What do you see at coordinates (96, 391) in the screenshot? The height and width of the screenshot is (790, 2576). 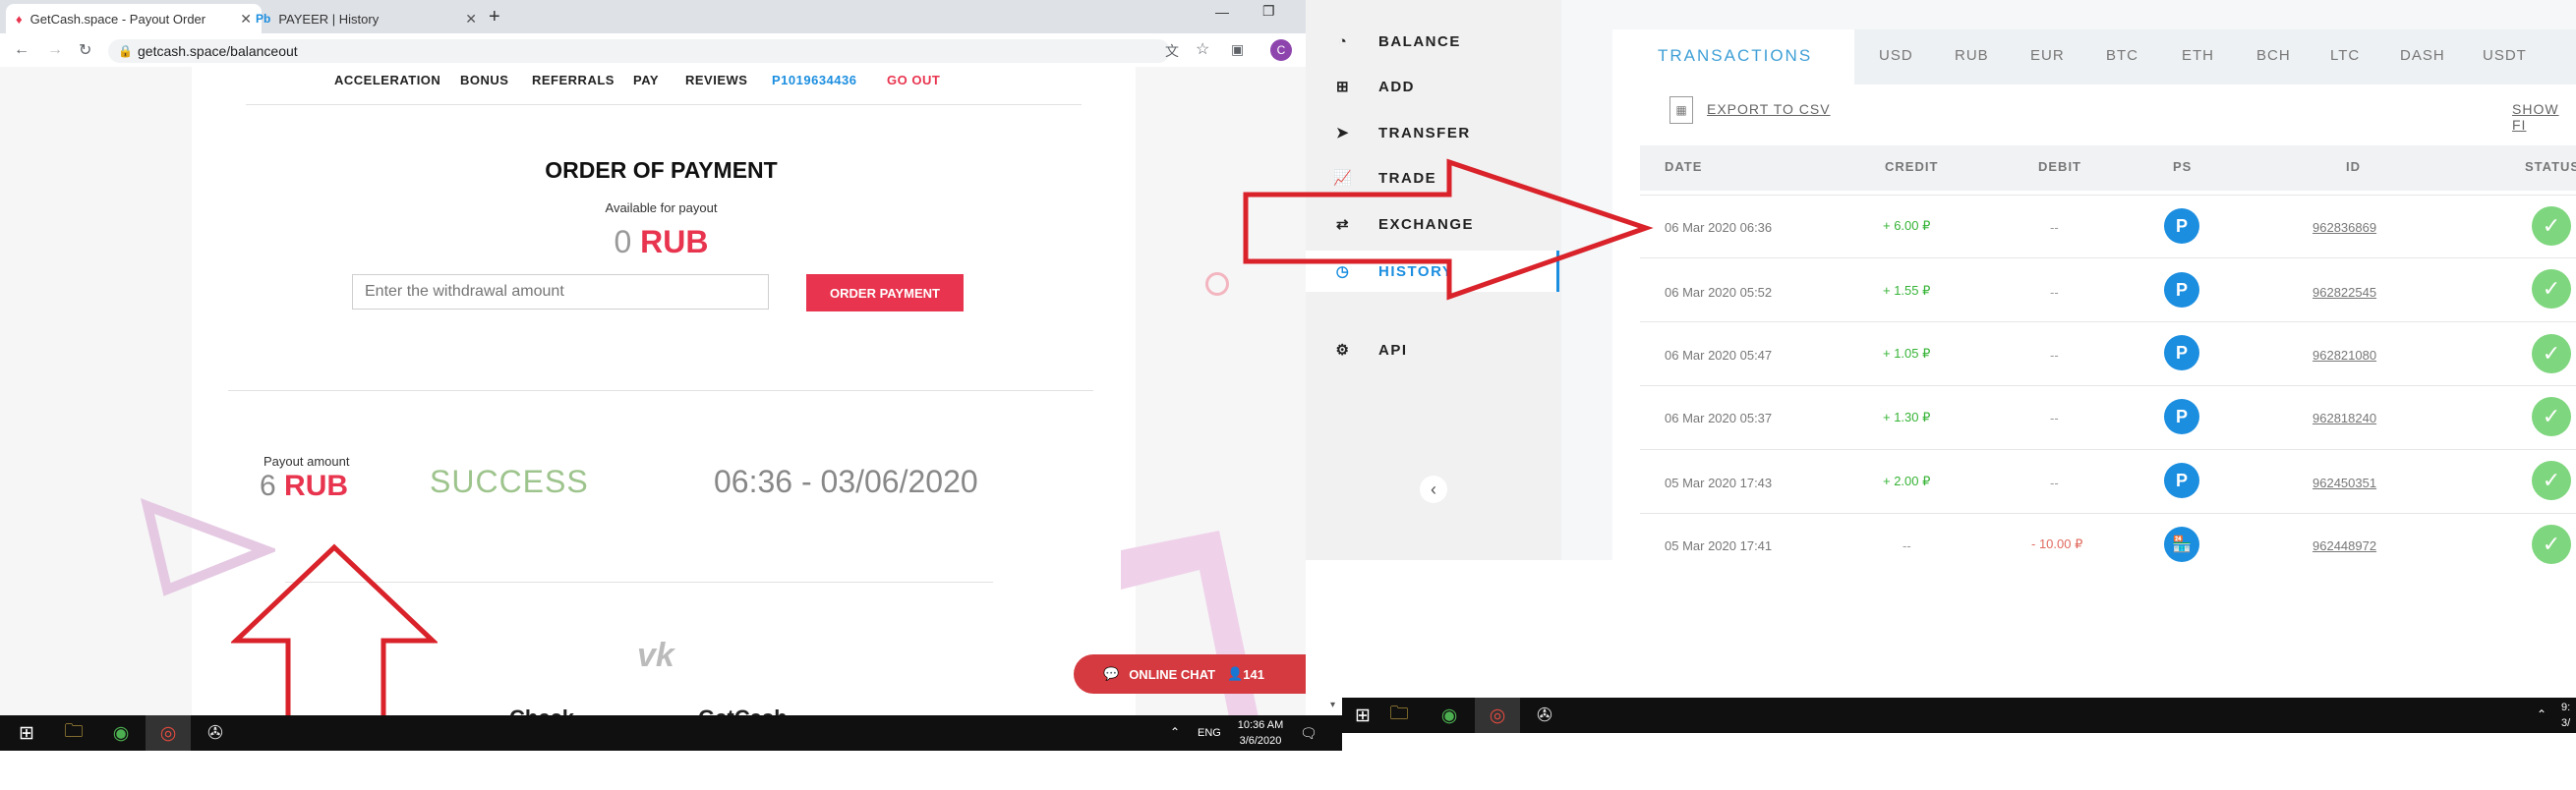 I see `page-gutter-left` at bounding box center [96, 391].